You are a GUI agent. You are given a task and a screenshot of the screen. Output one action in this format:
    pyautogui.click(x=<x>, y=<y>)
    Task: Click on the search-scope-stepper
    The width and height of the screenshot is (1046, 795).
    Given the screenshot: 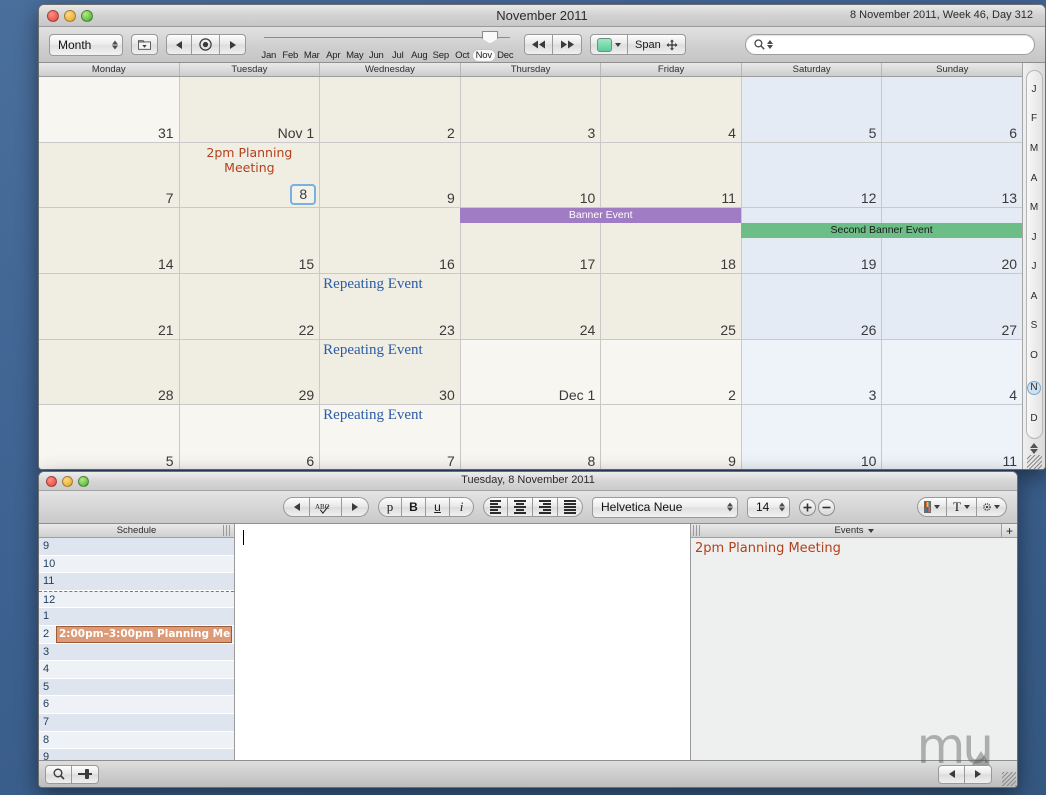 What is the action you would take?
    pyautogui.click(x=770, y=44)
    